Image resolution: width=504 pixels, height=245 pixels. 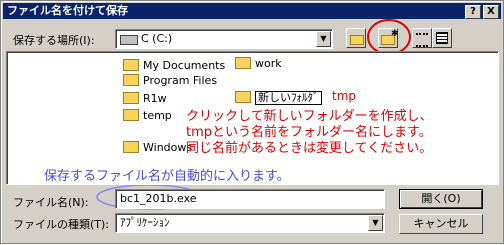 What do you see at coordinates (258, 64) in the screenshot?
I see `list-item: work` at bounding box center [258, 64].